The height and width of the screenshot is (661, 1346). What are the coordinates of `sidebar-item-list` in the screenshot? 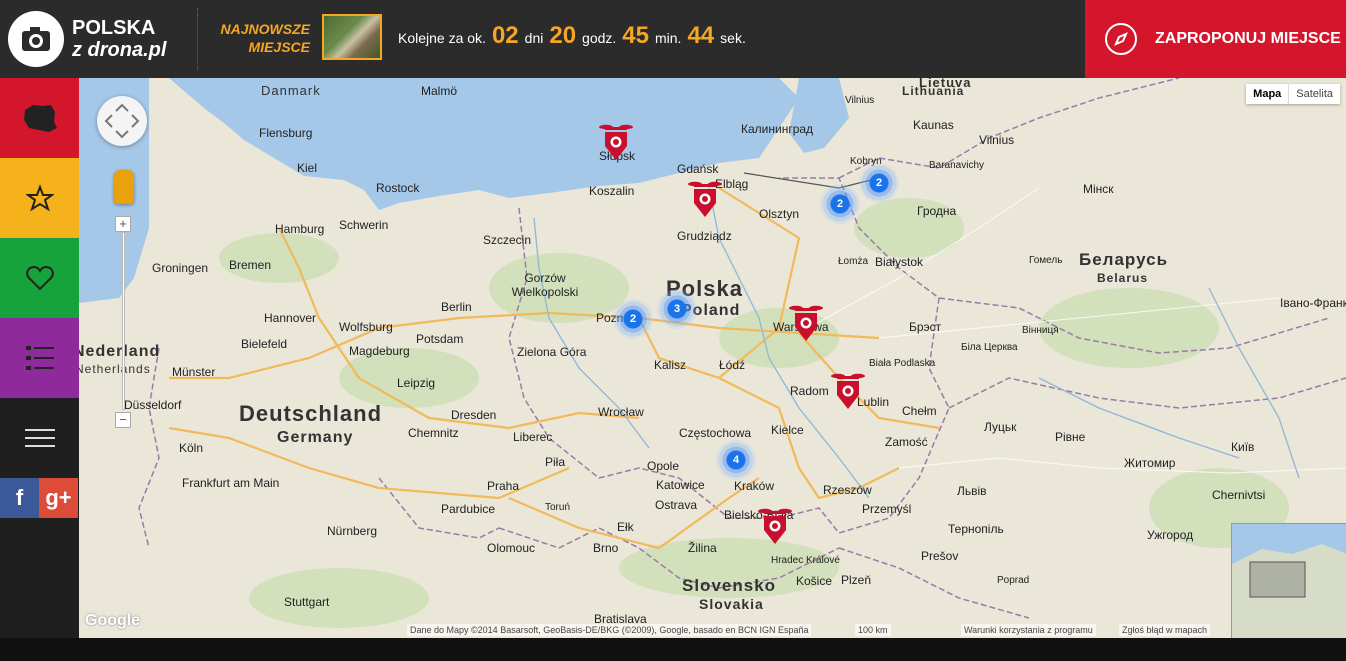 It's located at (39, 358).